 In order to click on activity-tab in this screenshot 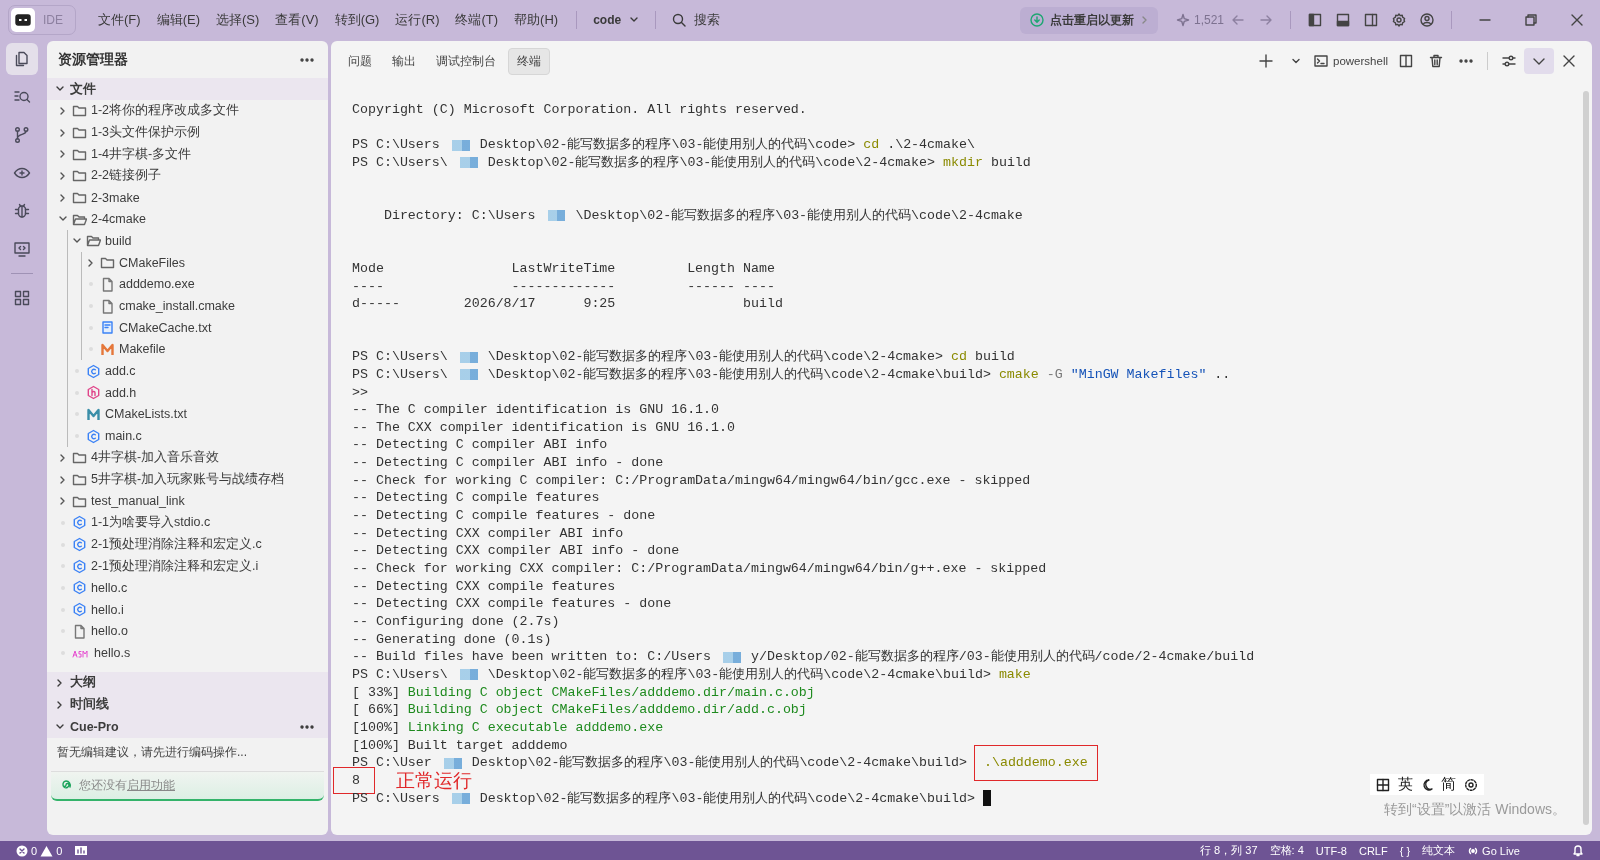, I will do `click(22, 59)`.